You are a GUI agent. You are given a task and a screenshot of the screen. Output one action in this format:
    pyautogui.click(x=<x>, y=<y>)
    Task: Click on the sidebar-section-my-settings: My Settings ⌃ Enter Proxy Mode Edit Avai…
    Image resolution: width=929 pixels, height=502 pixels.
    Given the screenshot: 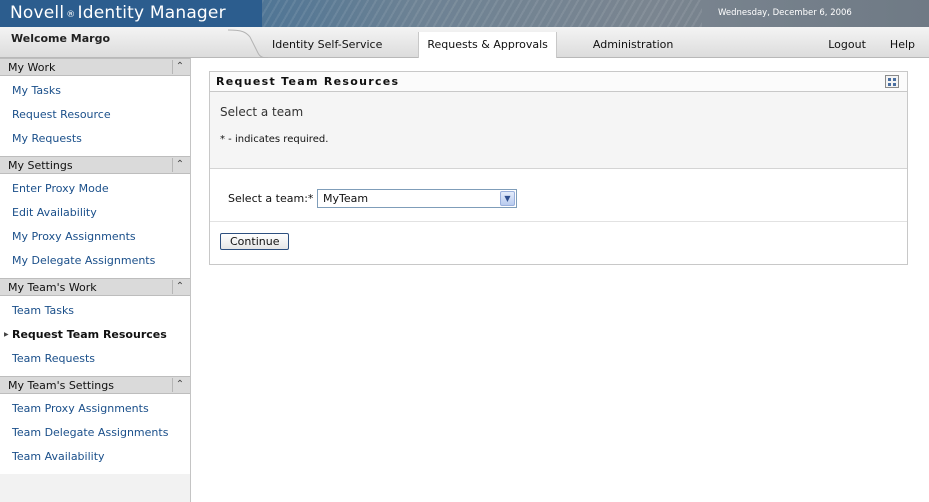 What is the action you would take?
    pyautogui.click(x=95, y=217)
    